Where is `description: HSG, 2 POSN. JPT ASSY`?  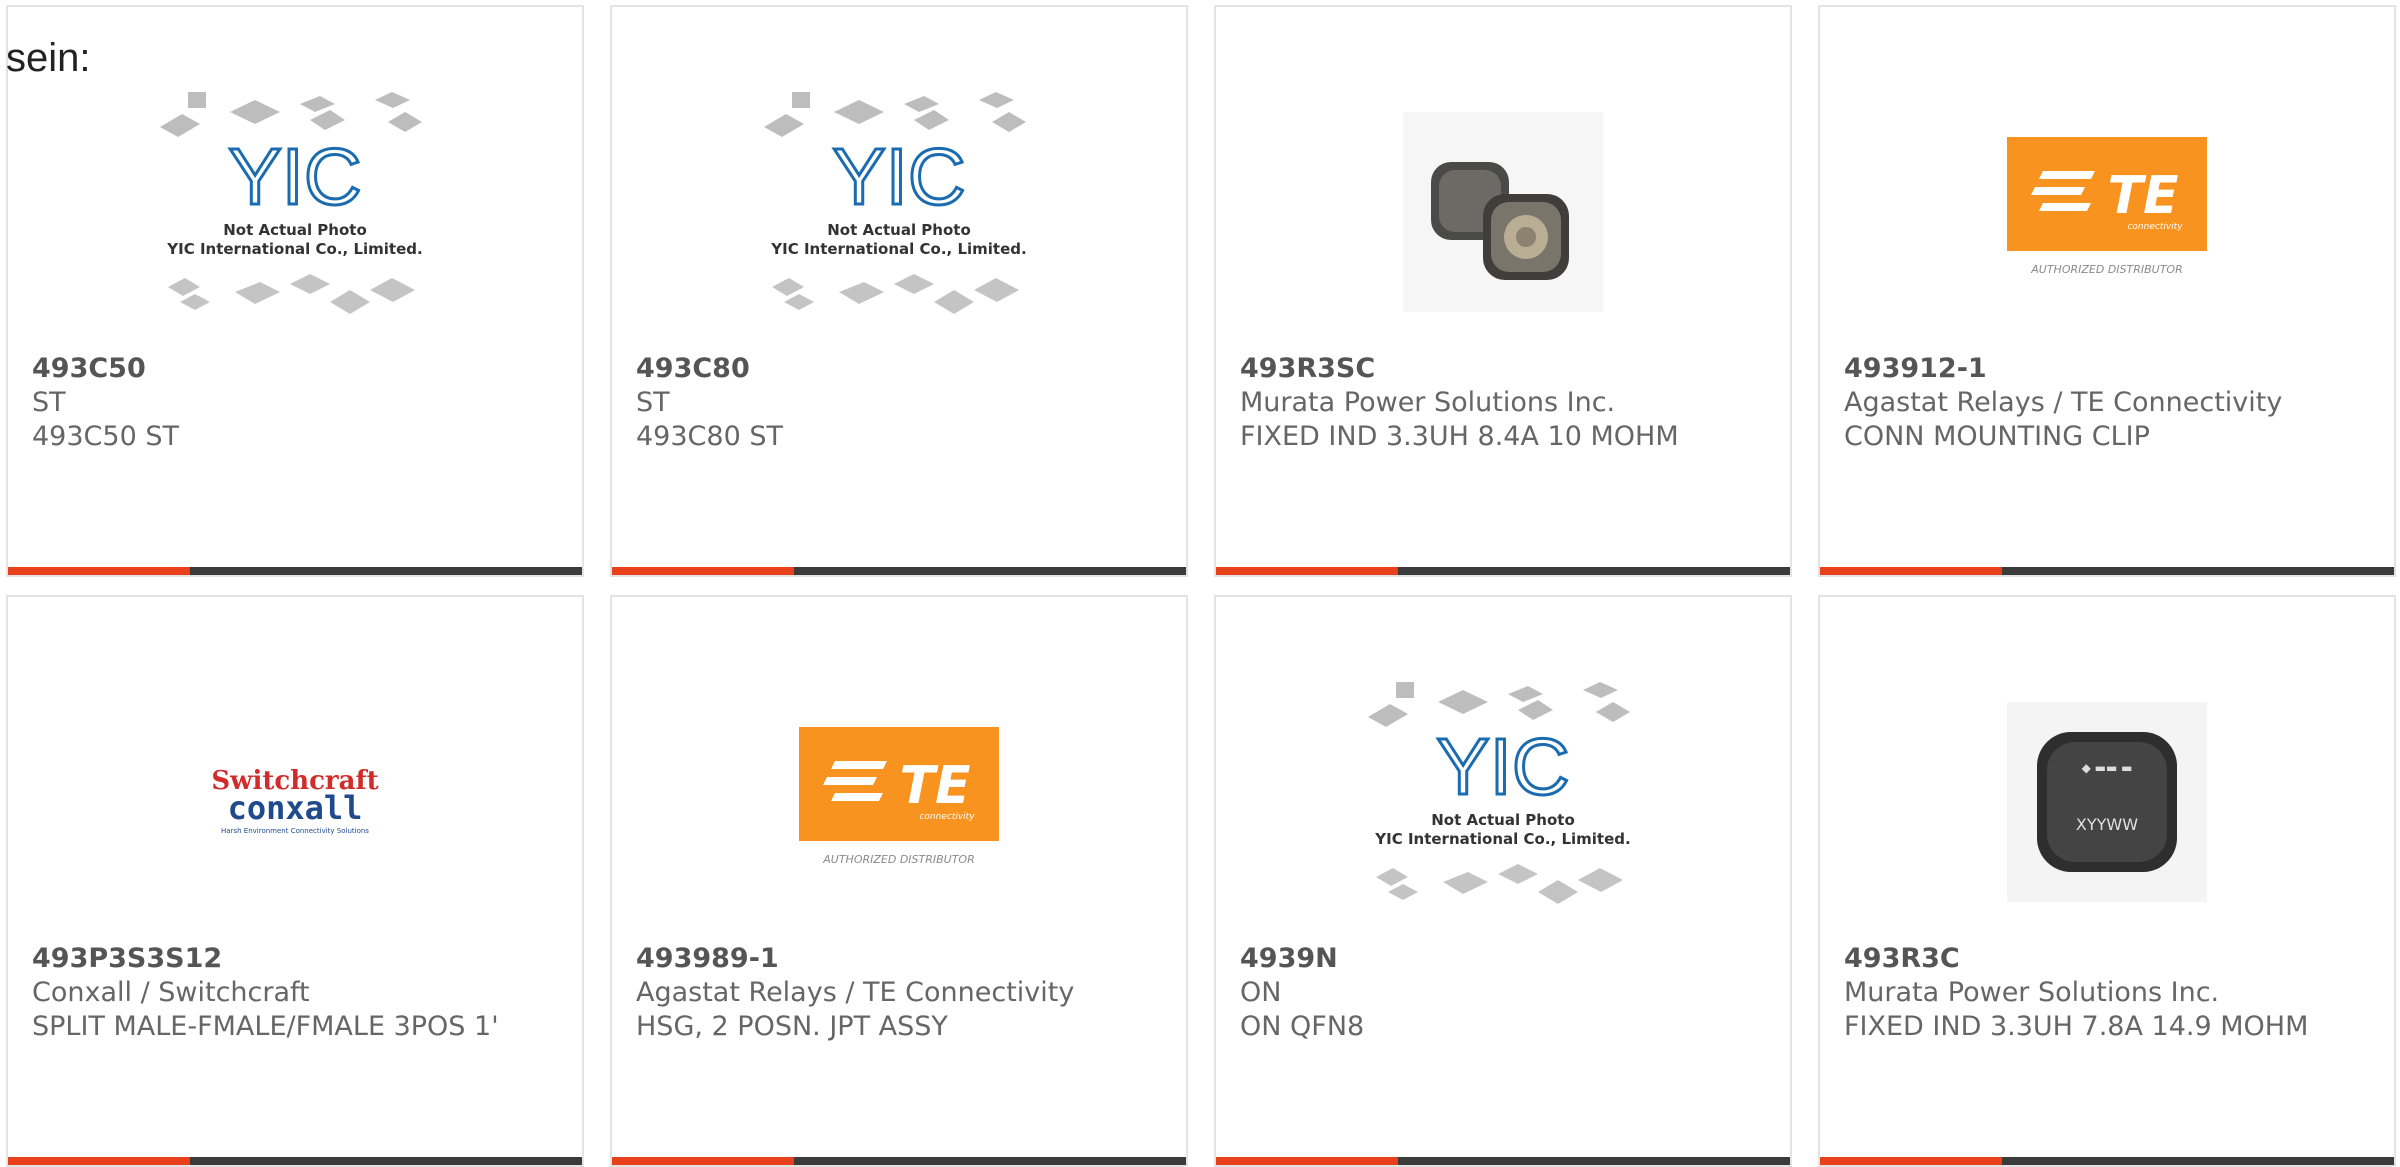
description: HSG, 2 POSN. JPT ASSY is located at coordinates (792, 1026).